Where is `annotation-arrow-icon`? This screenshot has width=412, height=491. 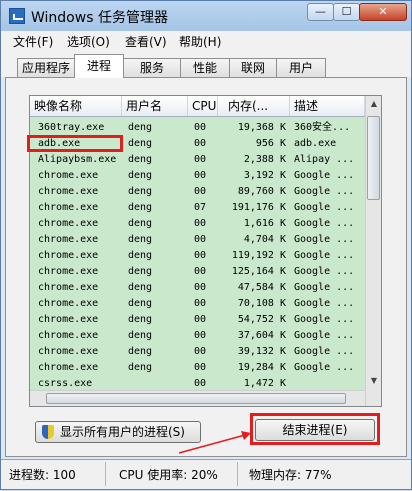 annotation-arrow-icon is located at coordinates (214, 442).